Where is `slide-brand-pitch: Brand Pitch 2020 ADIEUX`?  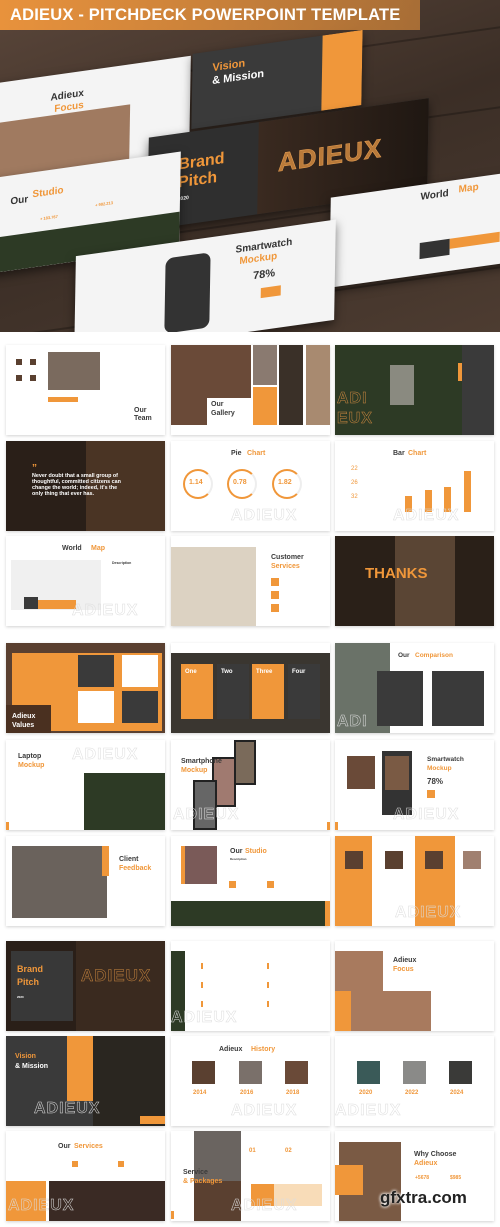
slide-brand-pitch: Brand Pitch 2020 ADIEUX is located at coordinates (85, 986).